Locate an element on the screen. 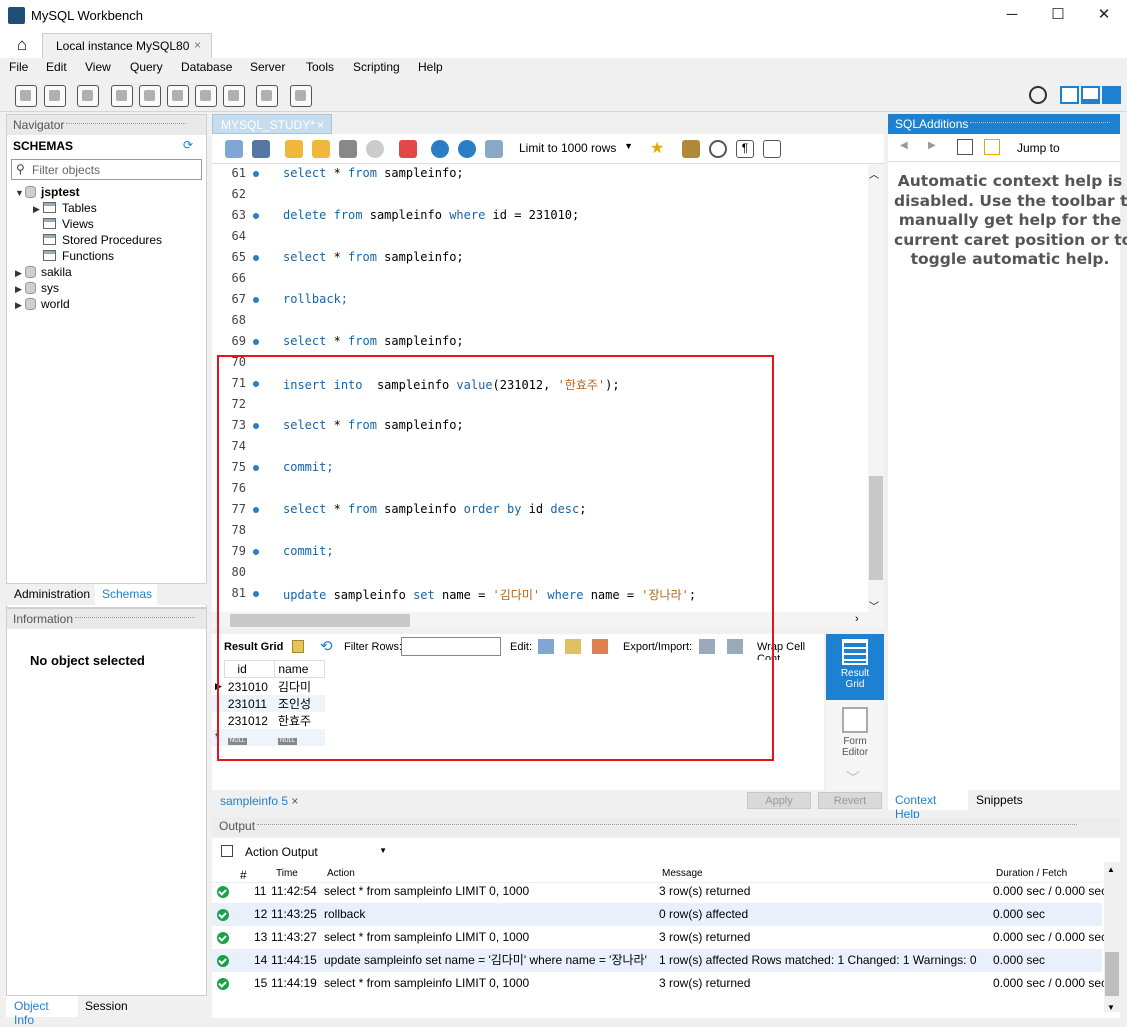 The height and width of the screenshot is (1027, 1127). schema-sys: ▶ sys is located at coordinates (37, 288).